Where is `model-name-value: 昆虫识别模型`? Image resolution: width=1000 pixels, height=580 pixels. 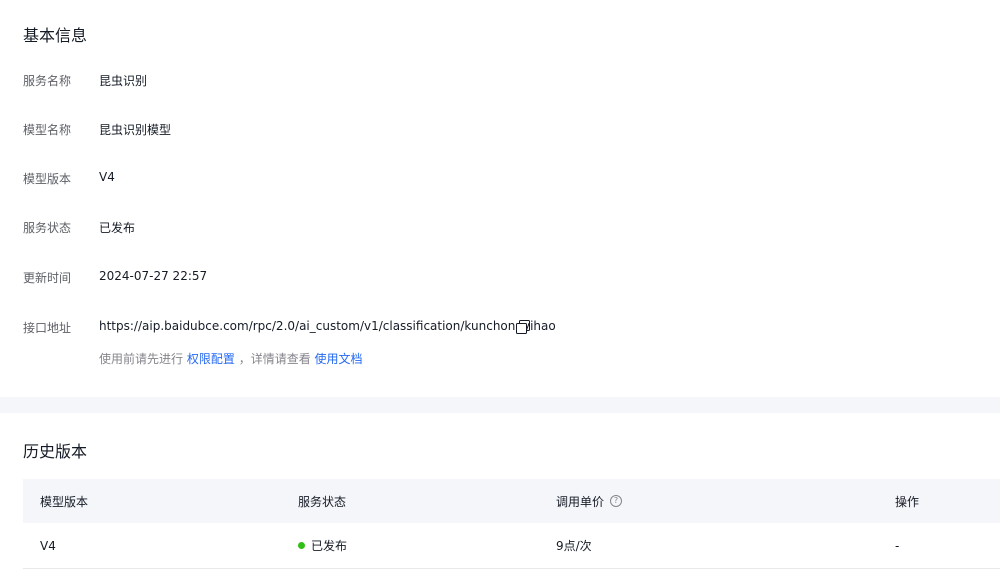 model-name-value: 昆虫识别模型 is located at coordinates (135, 130).